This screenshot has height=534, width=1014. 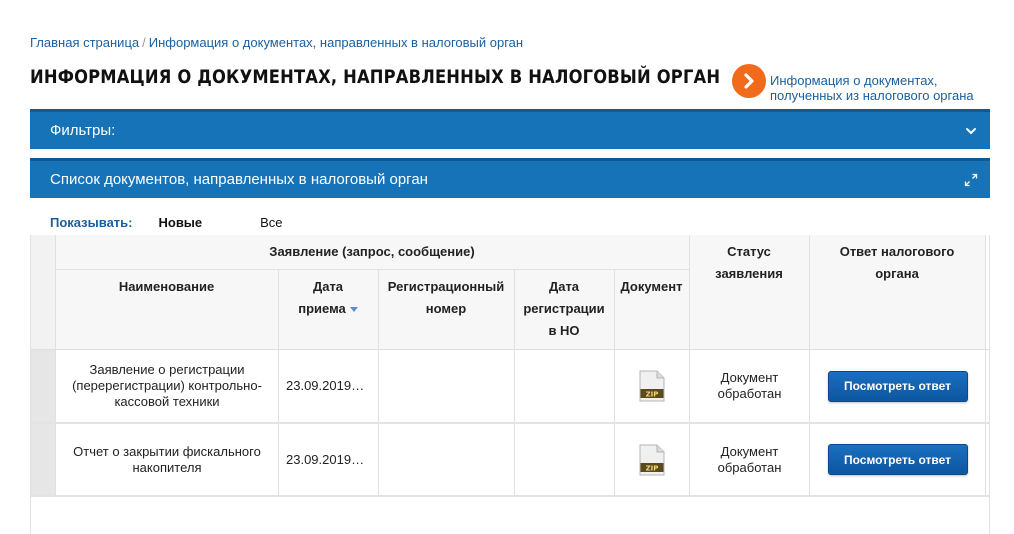 I want to click on col-header-name: Наименование, so click(x=166, y=309).